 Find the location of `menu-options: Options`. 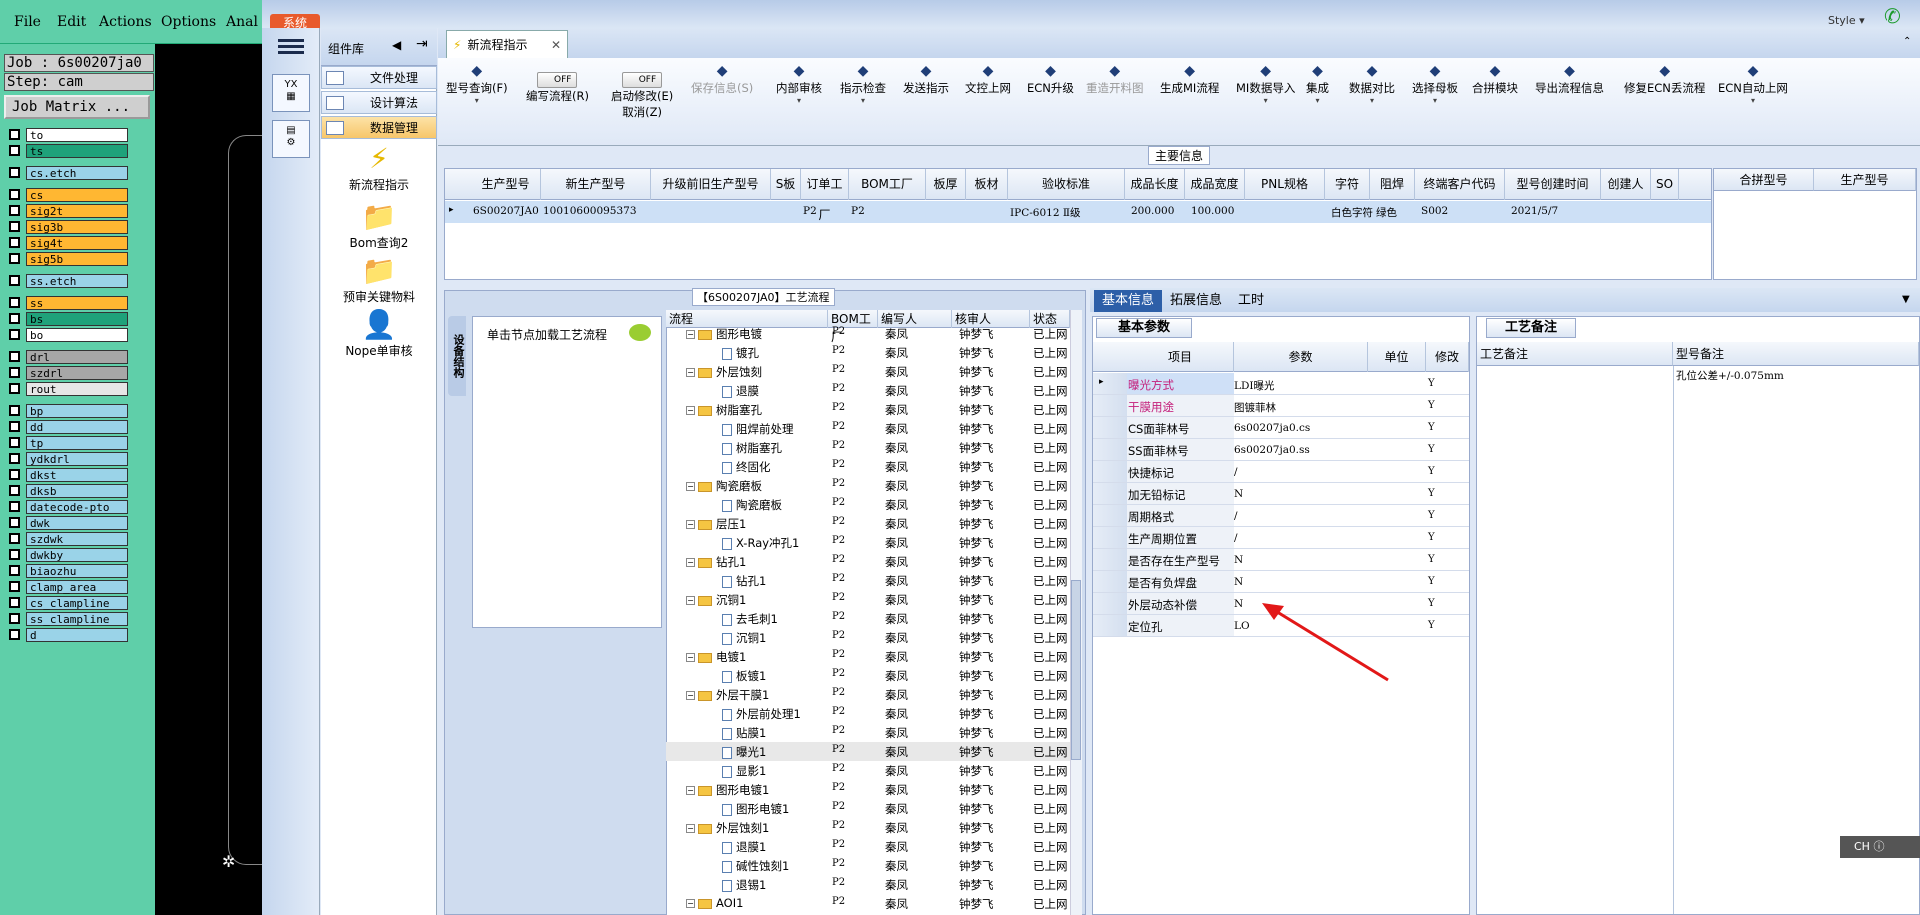

menu-options: Options is located at coordinates (188, 22).